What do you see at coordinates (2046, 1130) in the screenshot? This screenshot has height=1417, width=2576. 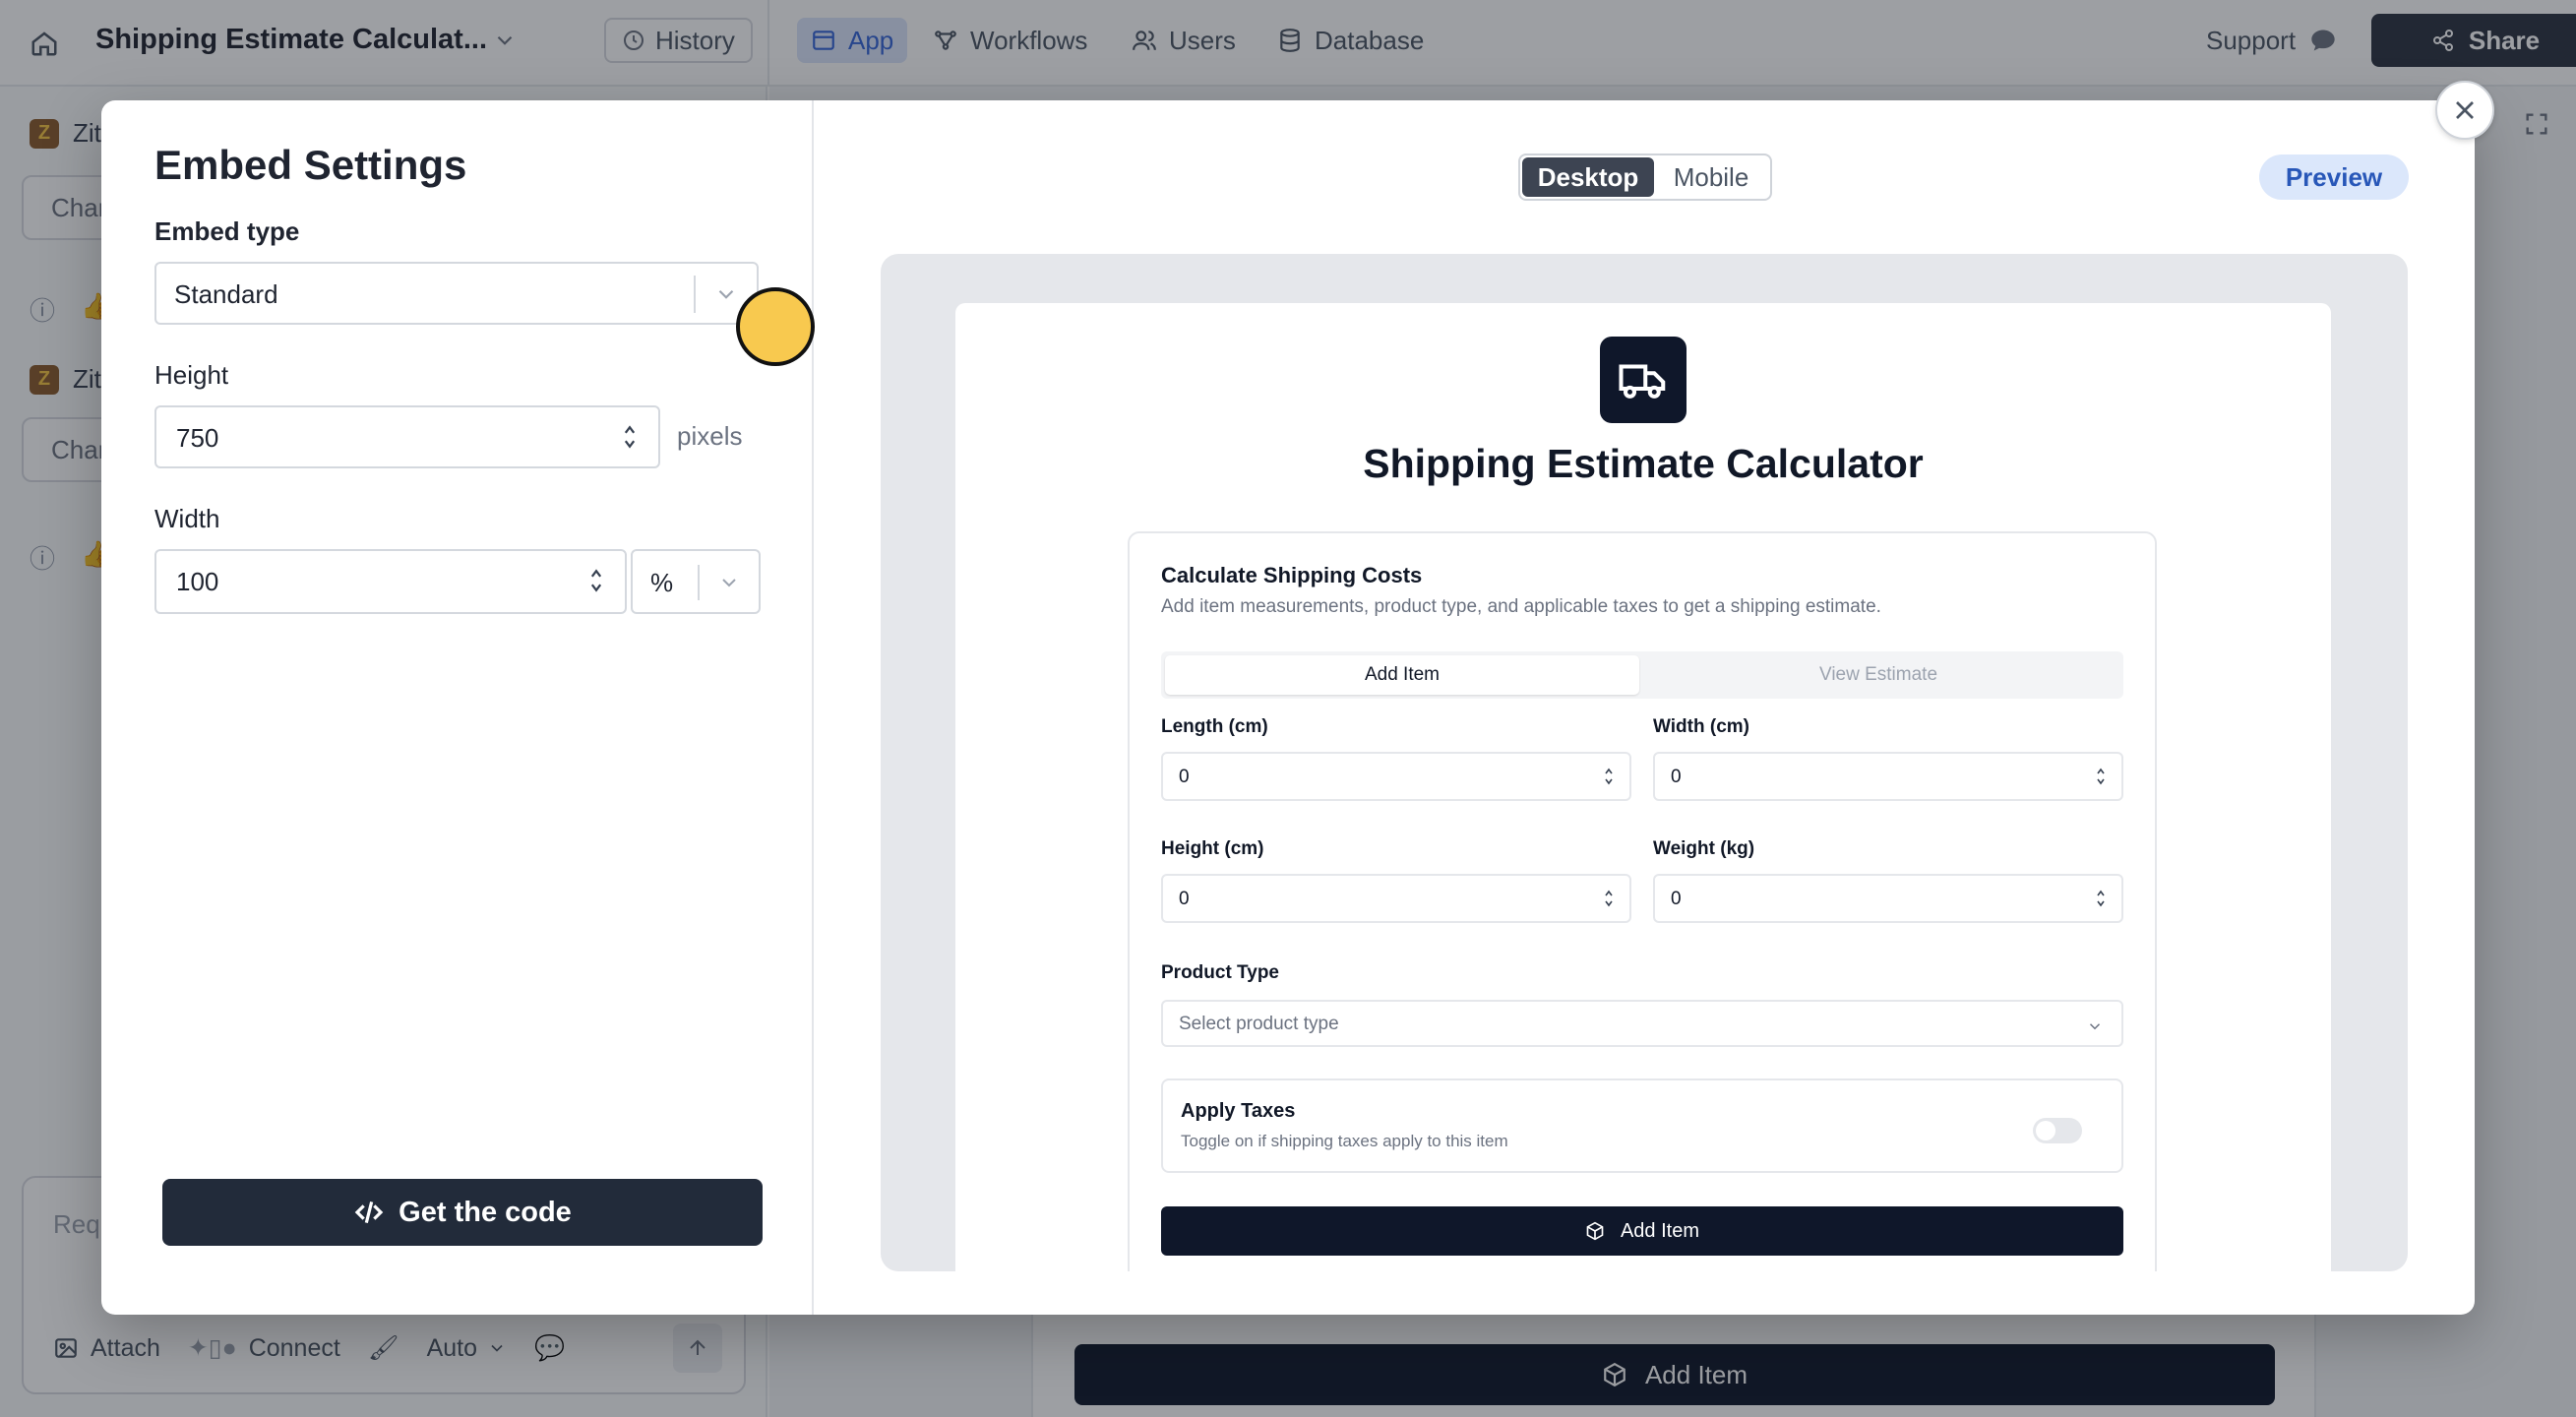 I see `toggle-knob` at bounding box center [2046, 1130].